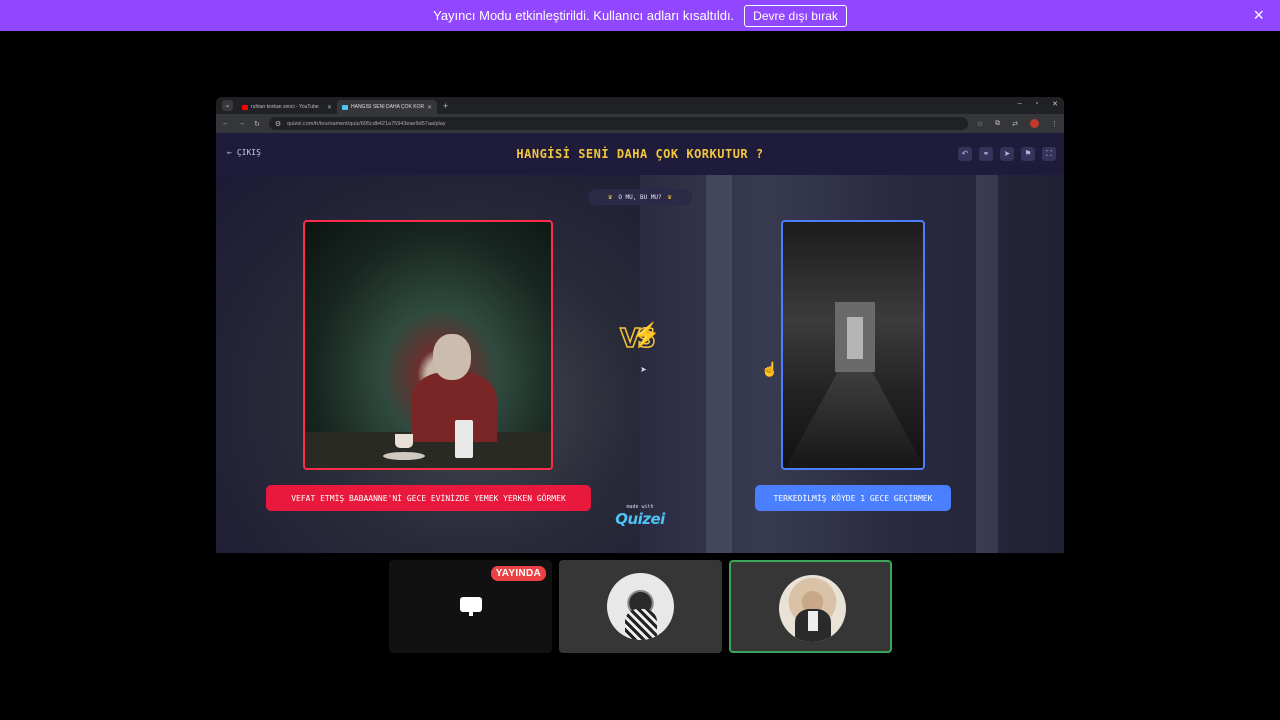 Image resolution: width=1280 pixels, height=720 pixels. I want to click on window-controls: – ▫ ✕, so click(1038, 104).